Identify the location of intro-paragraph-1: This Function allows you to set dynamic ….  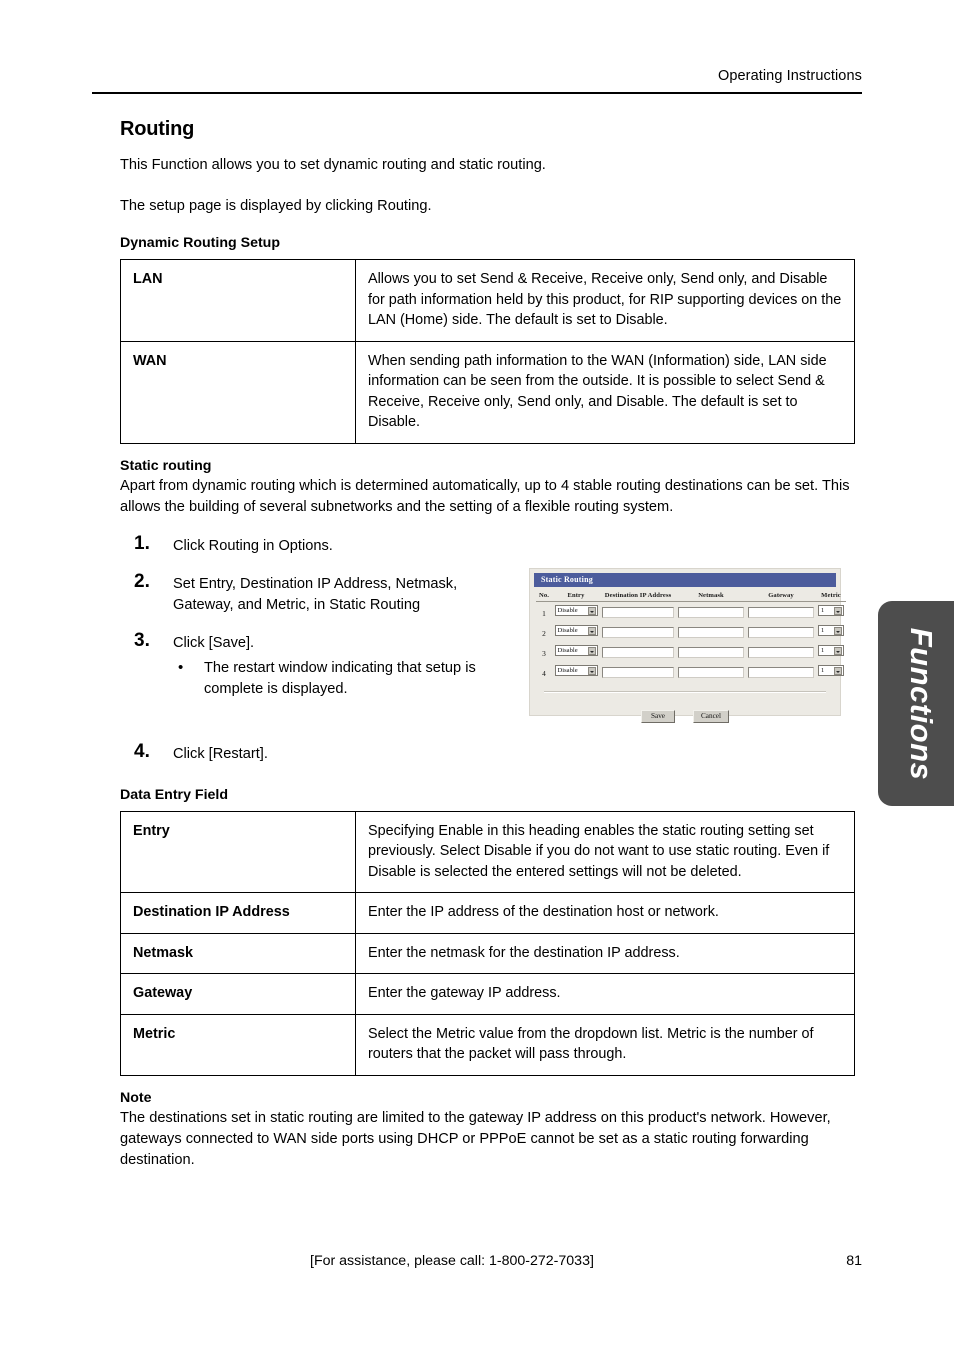
(333, 165).